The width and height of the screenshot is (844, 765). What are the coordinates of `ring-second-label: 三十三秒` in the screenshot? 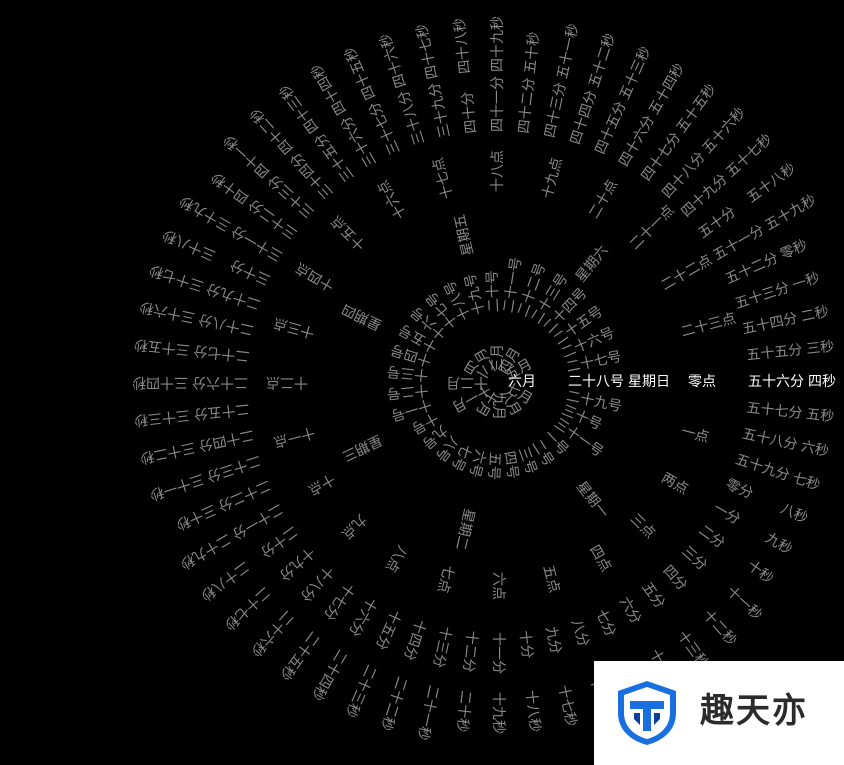 It's located at (162, 417).